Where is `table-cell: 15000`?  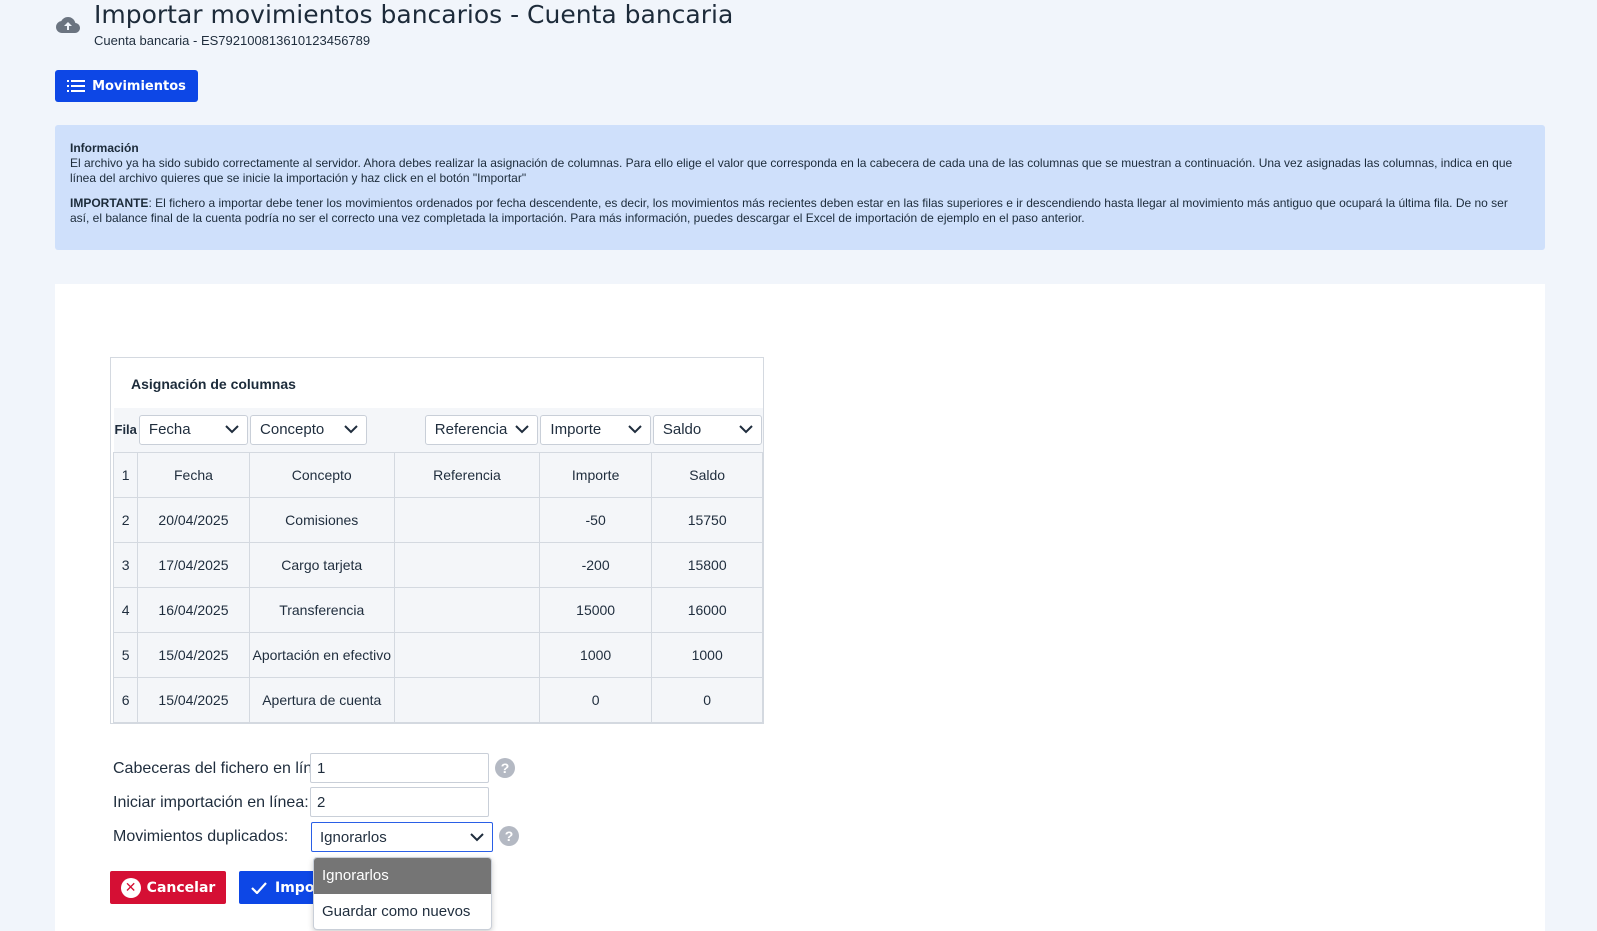
table-cell: 15000 is located at coordinates (595, 609).